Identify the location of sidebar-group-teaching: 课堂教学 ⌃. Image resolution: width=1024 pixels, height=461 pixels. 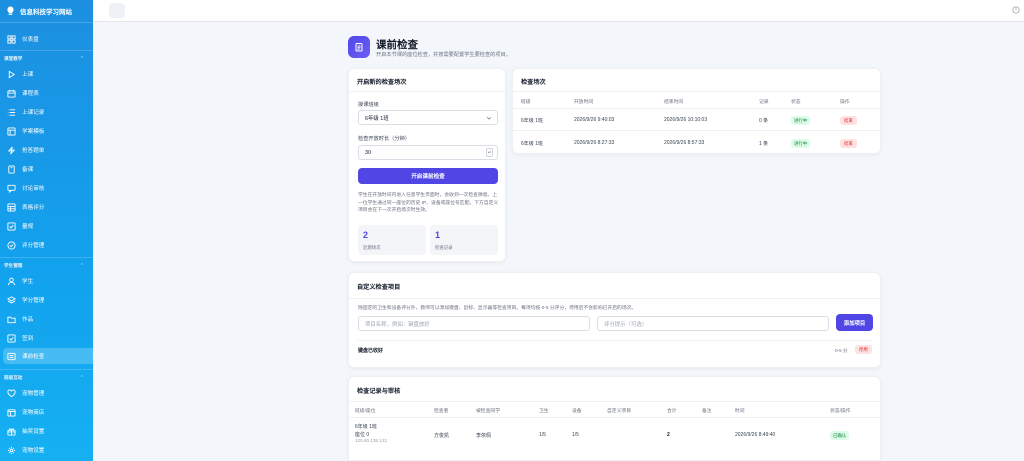
(44, 59).